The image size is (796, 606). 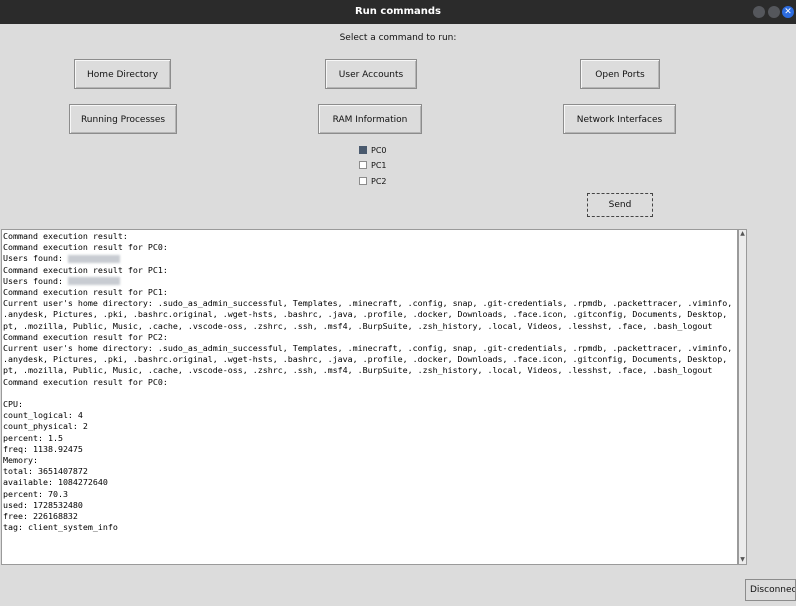 I want to click on title-bar: Run commands ✕, so click(x=398, y=12).